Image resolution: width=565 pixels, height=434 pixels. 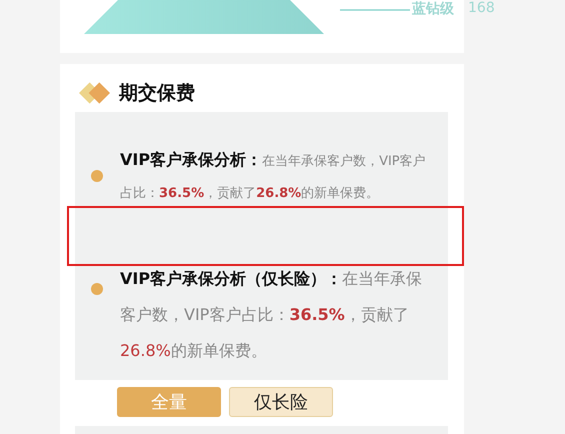 What do you see at coordinates (273, 176) in the screenshot?
I see `analysis-text: VIP客户承保分析：在当年承保客户数，VIP客户占比：36.5%，贡献了 26.8%的新单保费。` at bounding box center [273, 176].